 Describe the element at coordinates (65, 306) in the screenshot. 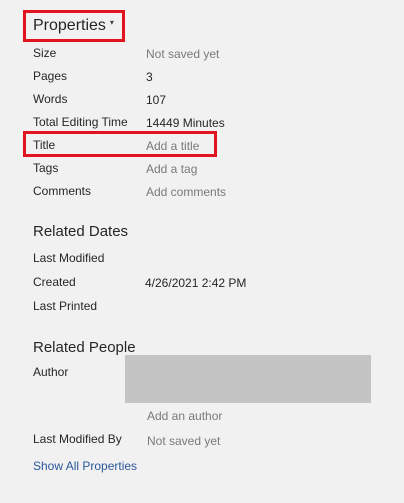

I see `last-printed-label: Last Printed` at that location.